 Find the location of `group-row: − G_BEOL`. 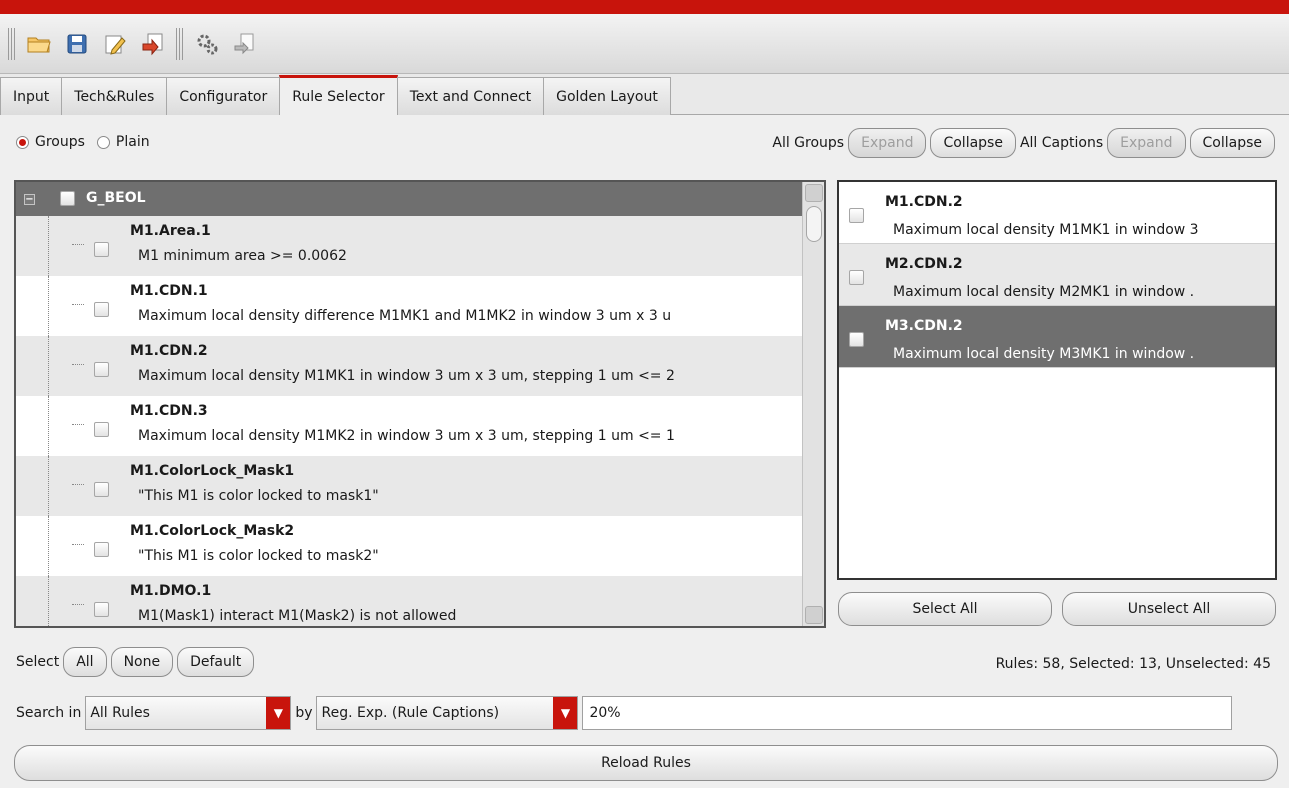

group-row: − G_BEOL is located at coordinates (409, 199).